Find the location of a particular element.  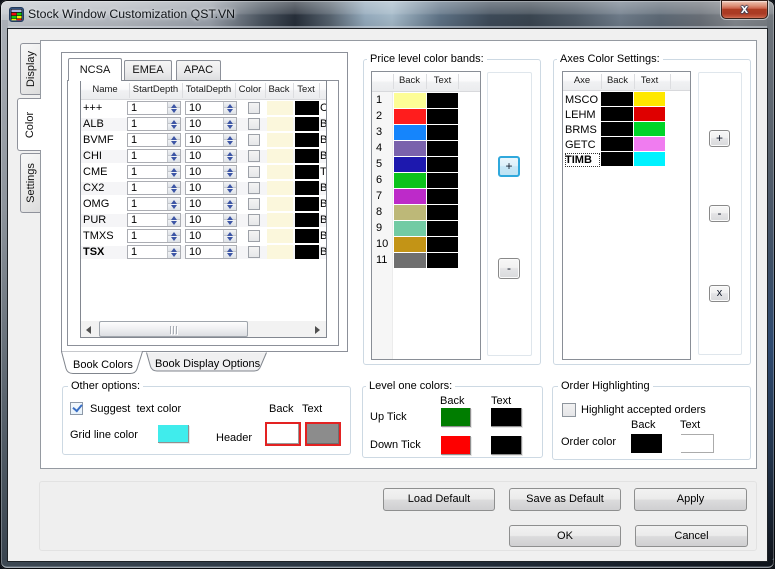

svg-text: Book Display Options is located at coordinates (208, 364).